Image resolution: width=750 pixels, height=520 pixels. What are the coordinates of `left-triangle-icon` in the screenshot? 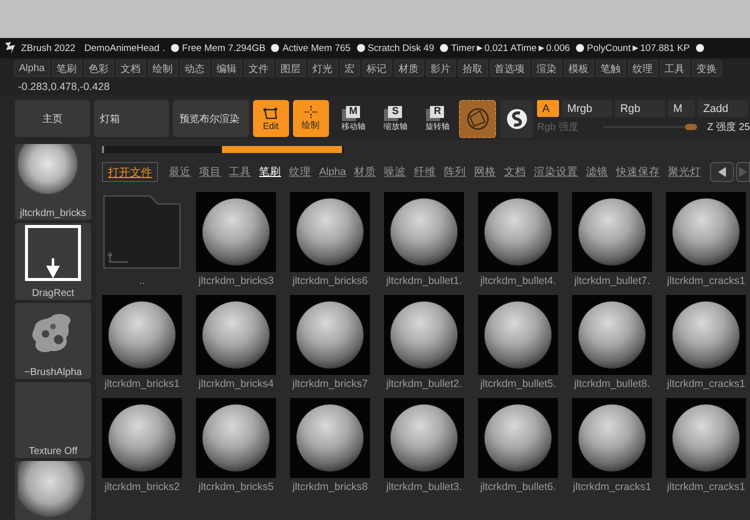 It's located at (722, 172).